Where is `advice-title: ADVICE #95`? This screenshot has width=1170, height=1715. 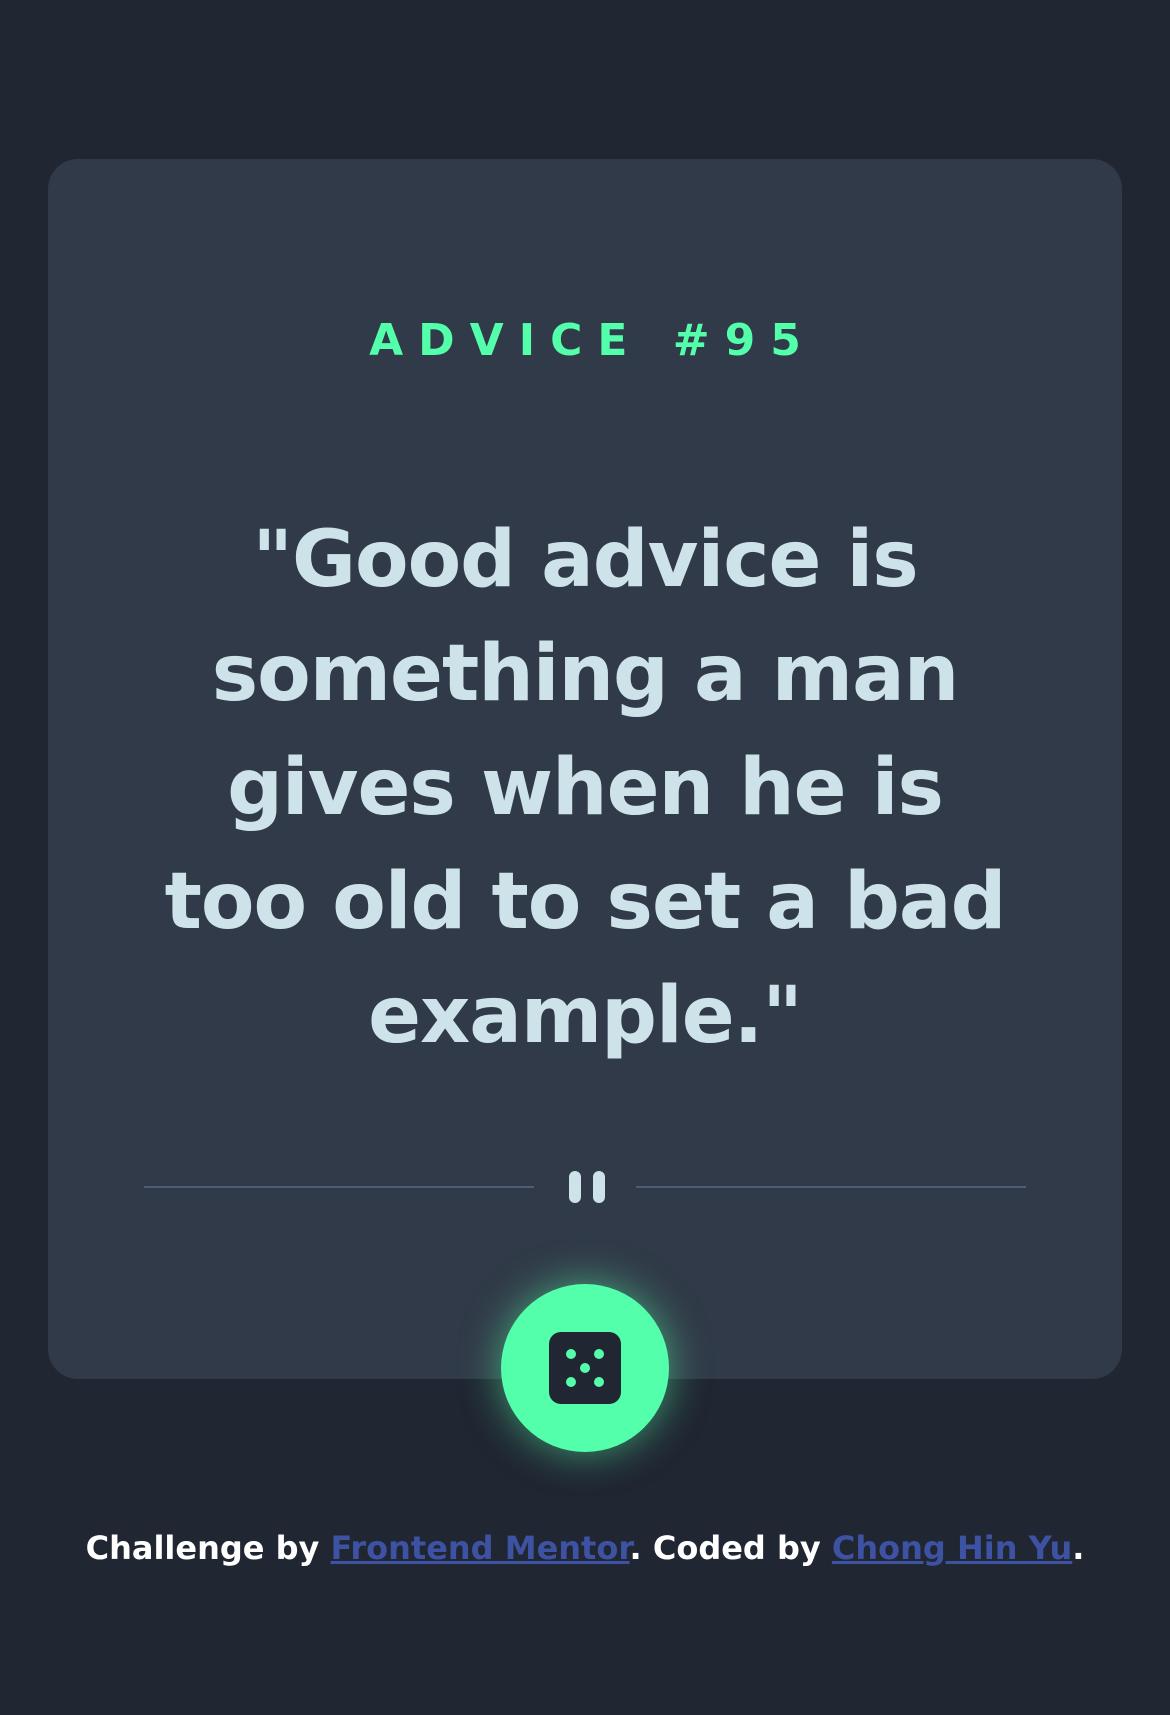
advice-title: ADVICE #95 is located at coordinates (592, 340).